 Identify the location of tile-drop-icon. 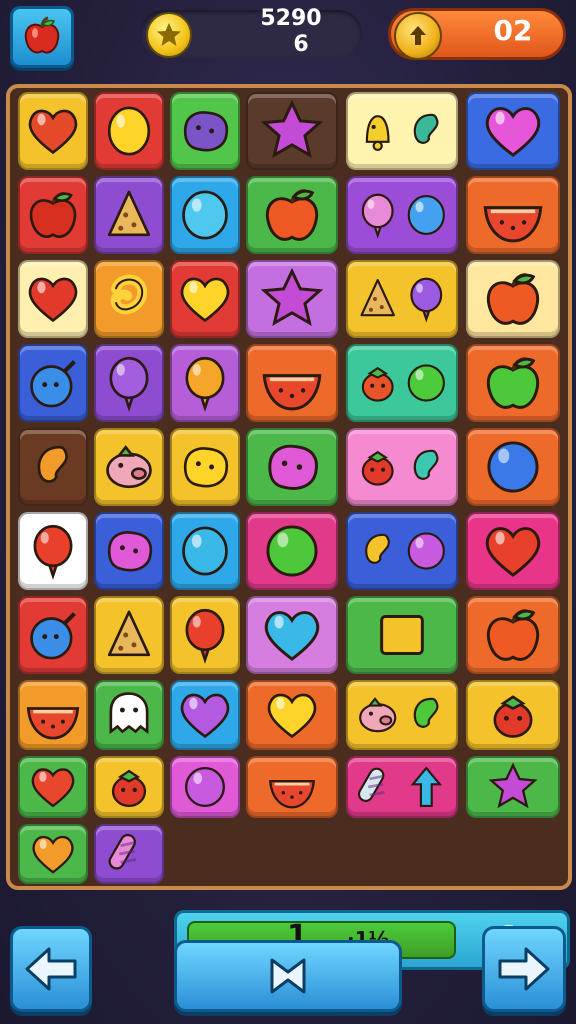
(52, 464).